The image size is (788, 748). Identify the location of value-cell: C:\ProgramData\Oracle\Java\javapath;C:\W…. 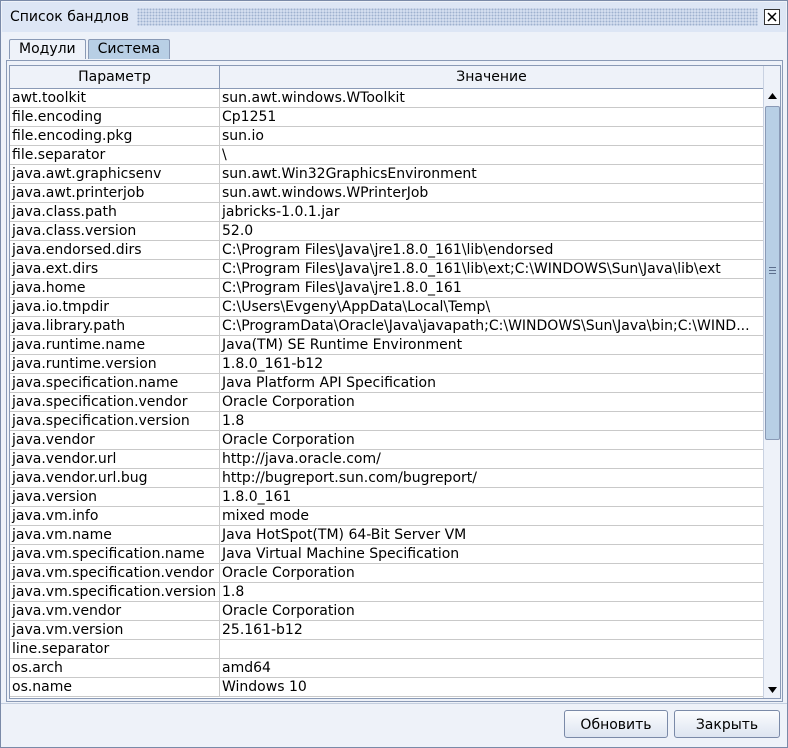
(492, 326).